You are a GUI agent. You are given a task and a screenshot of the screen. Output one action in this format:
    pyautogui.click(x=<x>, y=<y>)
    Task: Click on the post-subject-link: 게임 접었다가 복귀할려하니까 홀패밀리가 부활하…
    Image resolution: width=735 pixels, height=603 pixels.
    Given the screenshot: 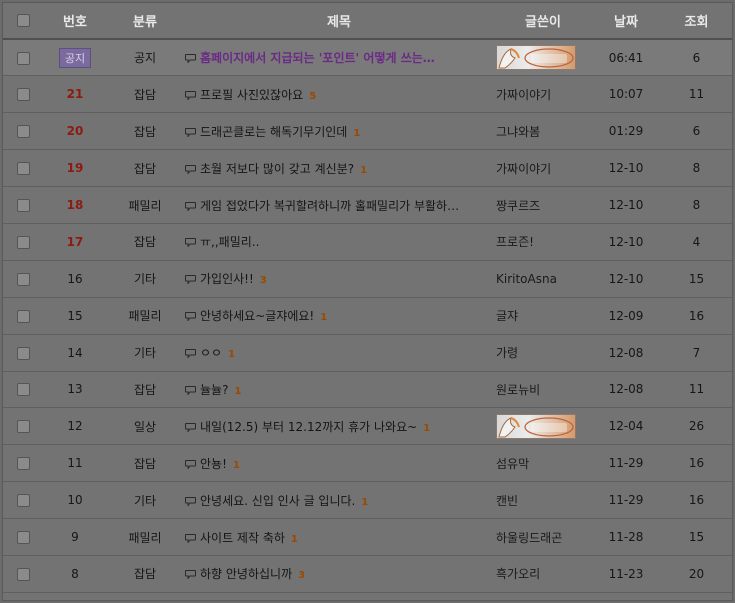 What is the action you would take?
    pyautogui.click(x=329, y=206)
    